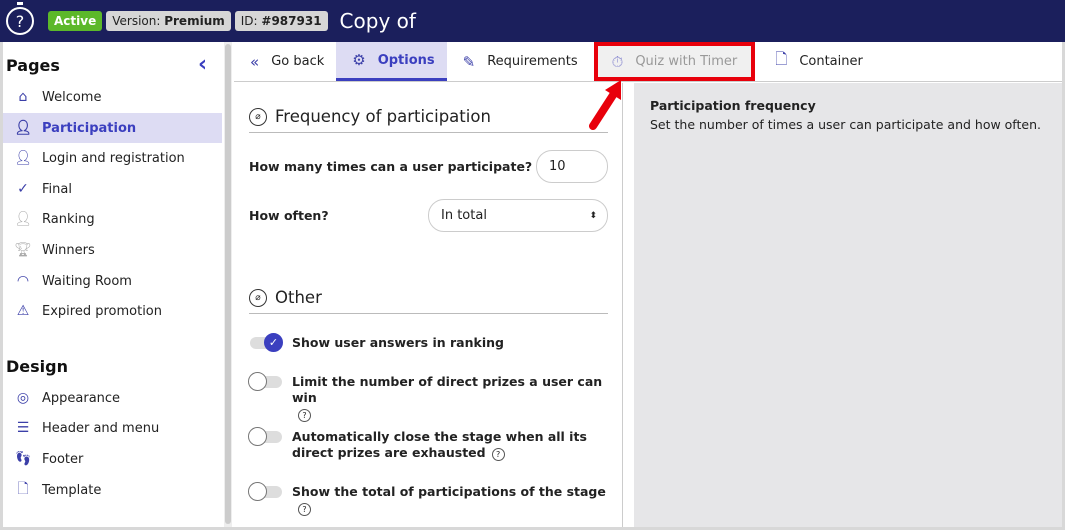 The width and height of the screenshot is (1065, 530). I want to click on sidebar-scrollbar, so click(228, 284).